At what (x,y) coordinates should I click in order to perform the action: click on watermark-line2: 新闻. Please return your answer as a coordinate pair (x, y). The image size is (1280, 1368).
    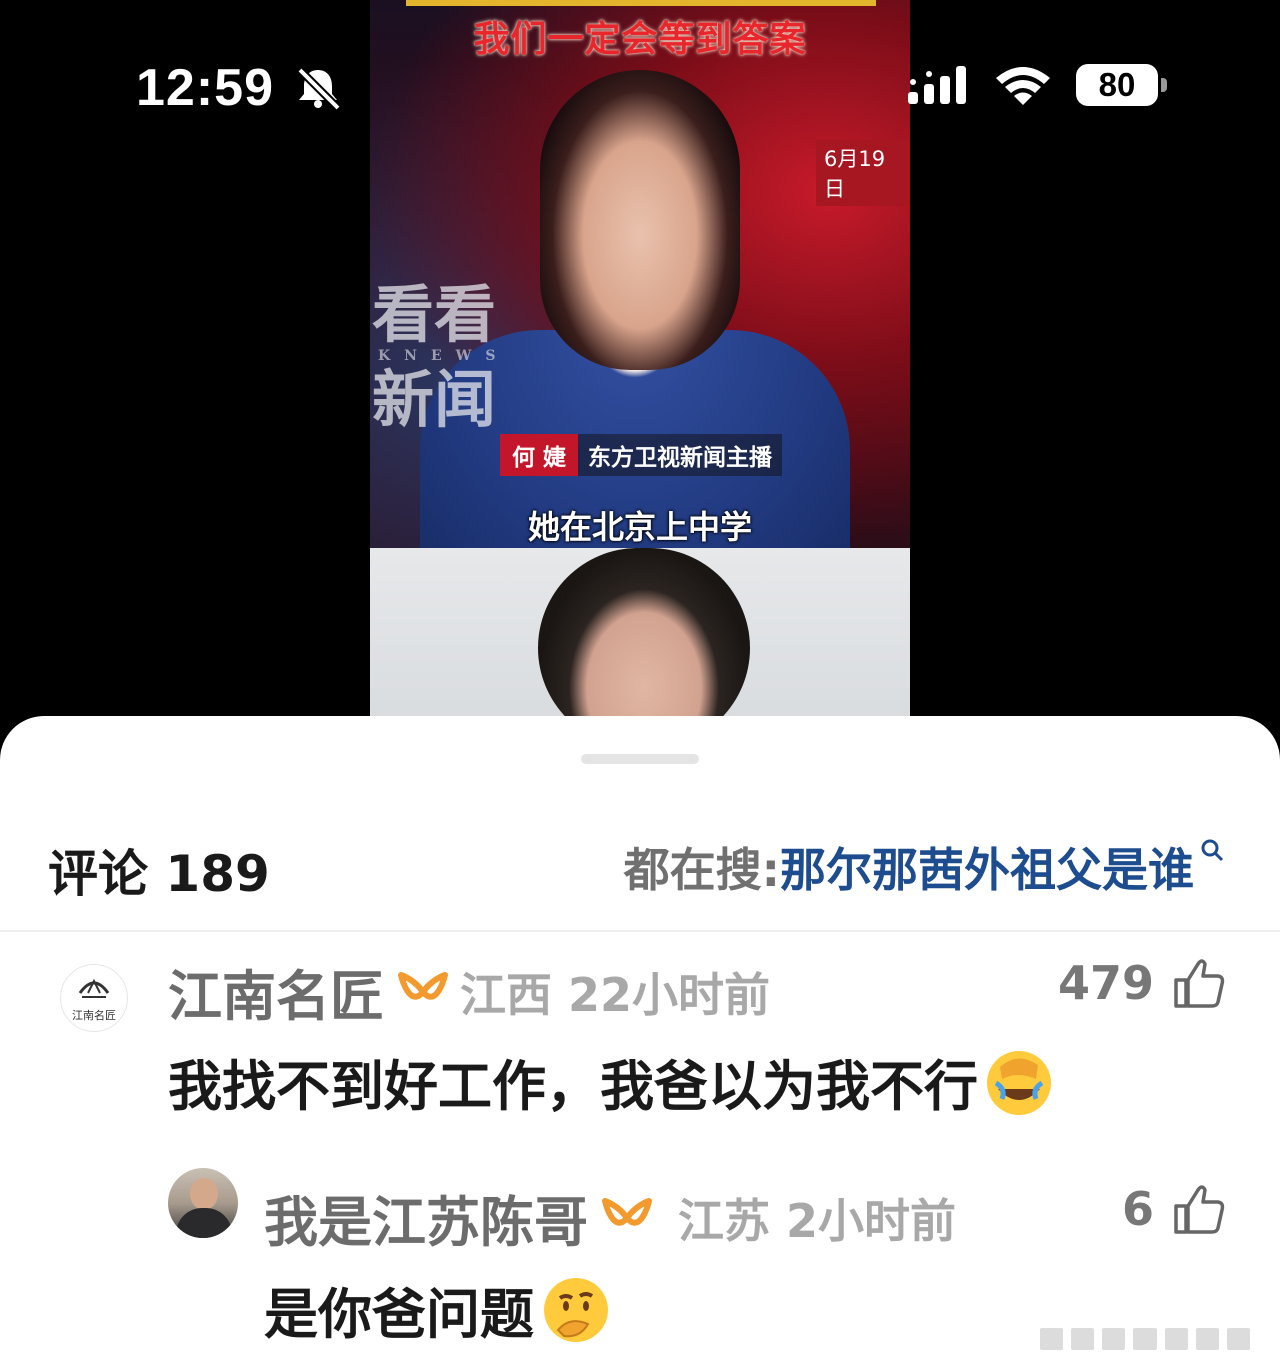
    Looking at the image, I should click on (434, 399).